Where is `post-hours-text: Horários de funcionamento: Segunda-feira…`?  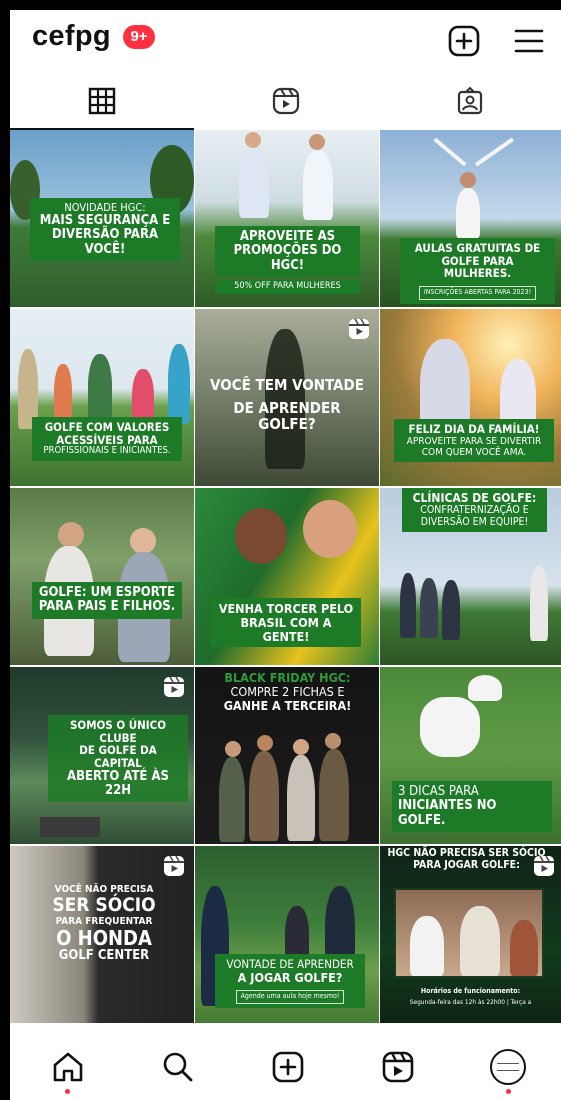
post-hours-text: Horários de funcionamento: Segunda-feira… is located at coordinates (470, 996).